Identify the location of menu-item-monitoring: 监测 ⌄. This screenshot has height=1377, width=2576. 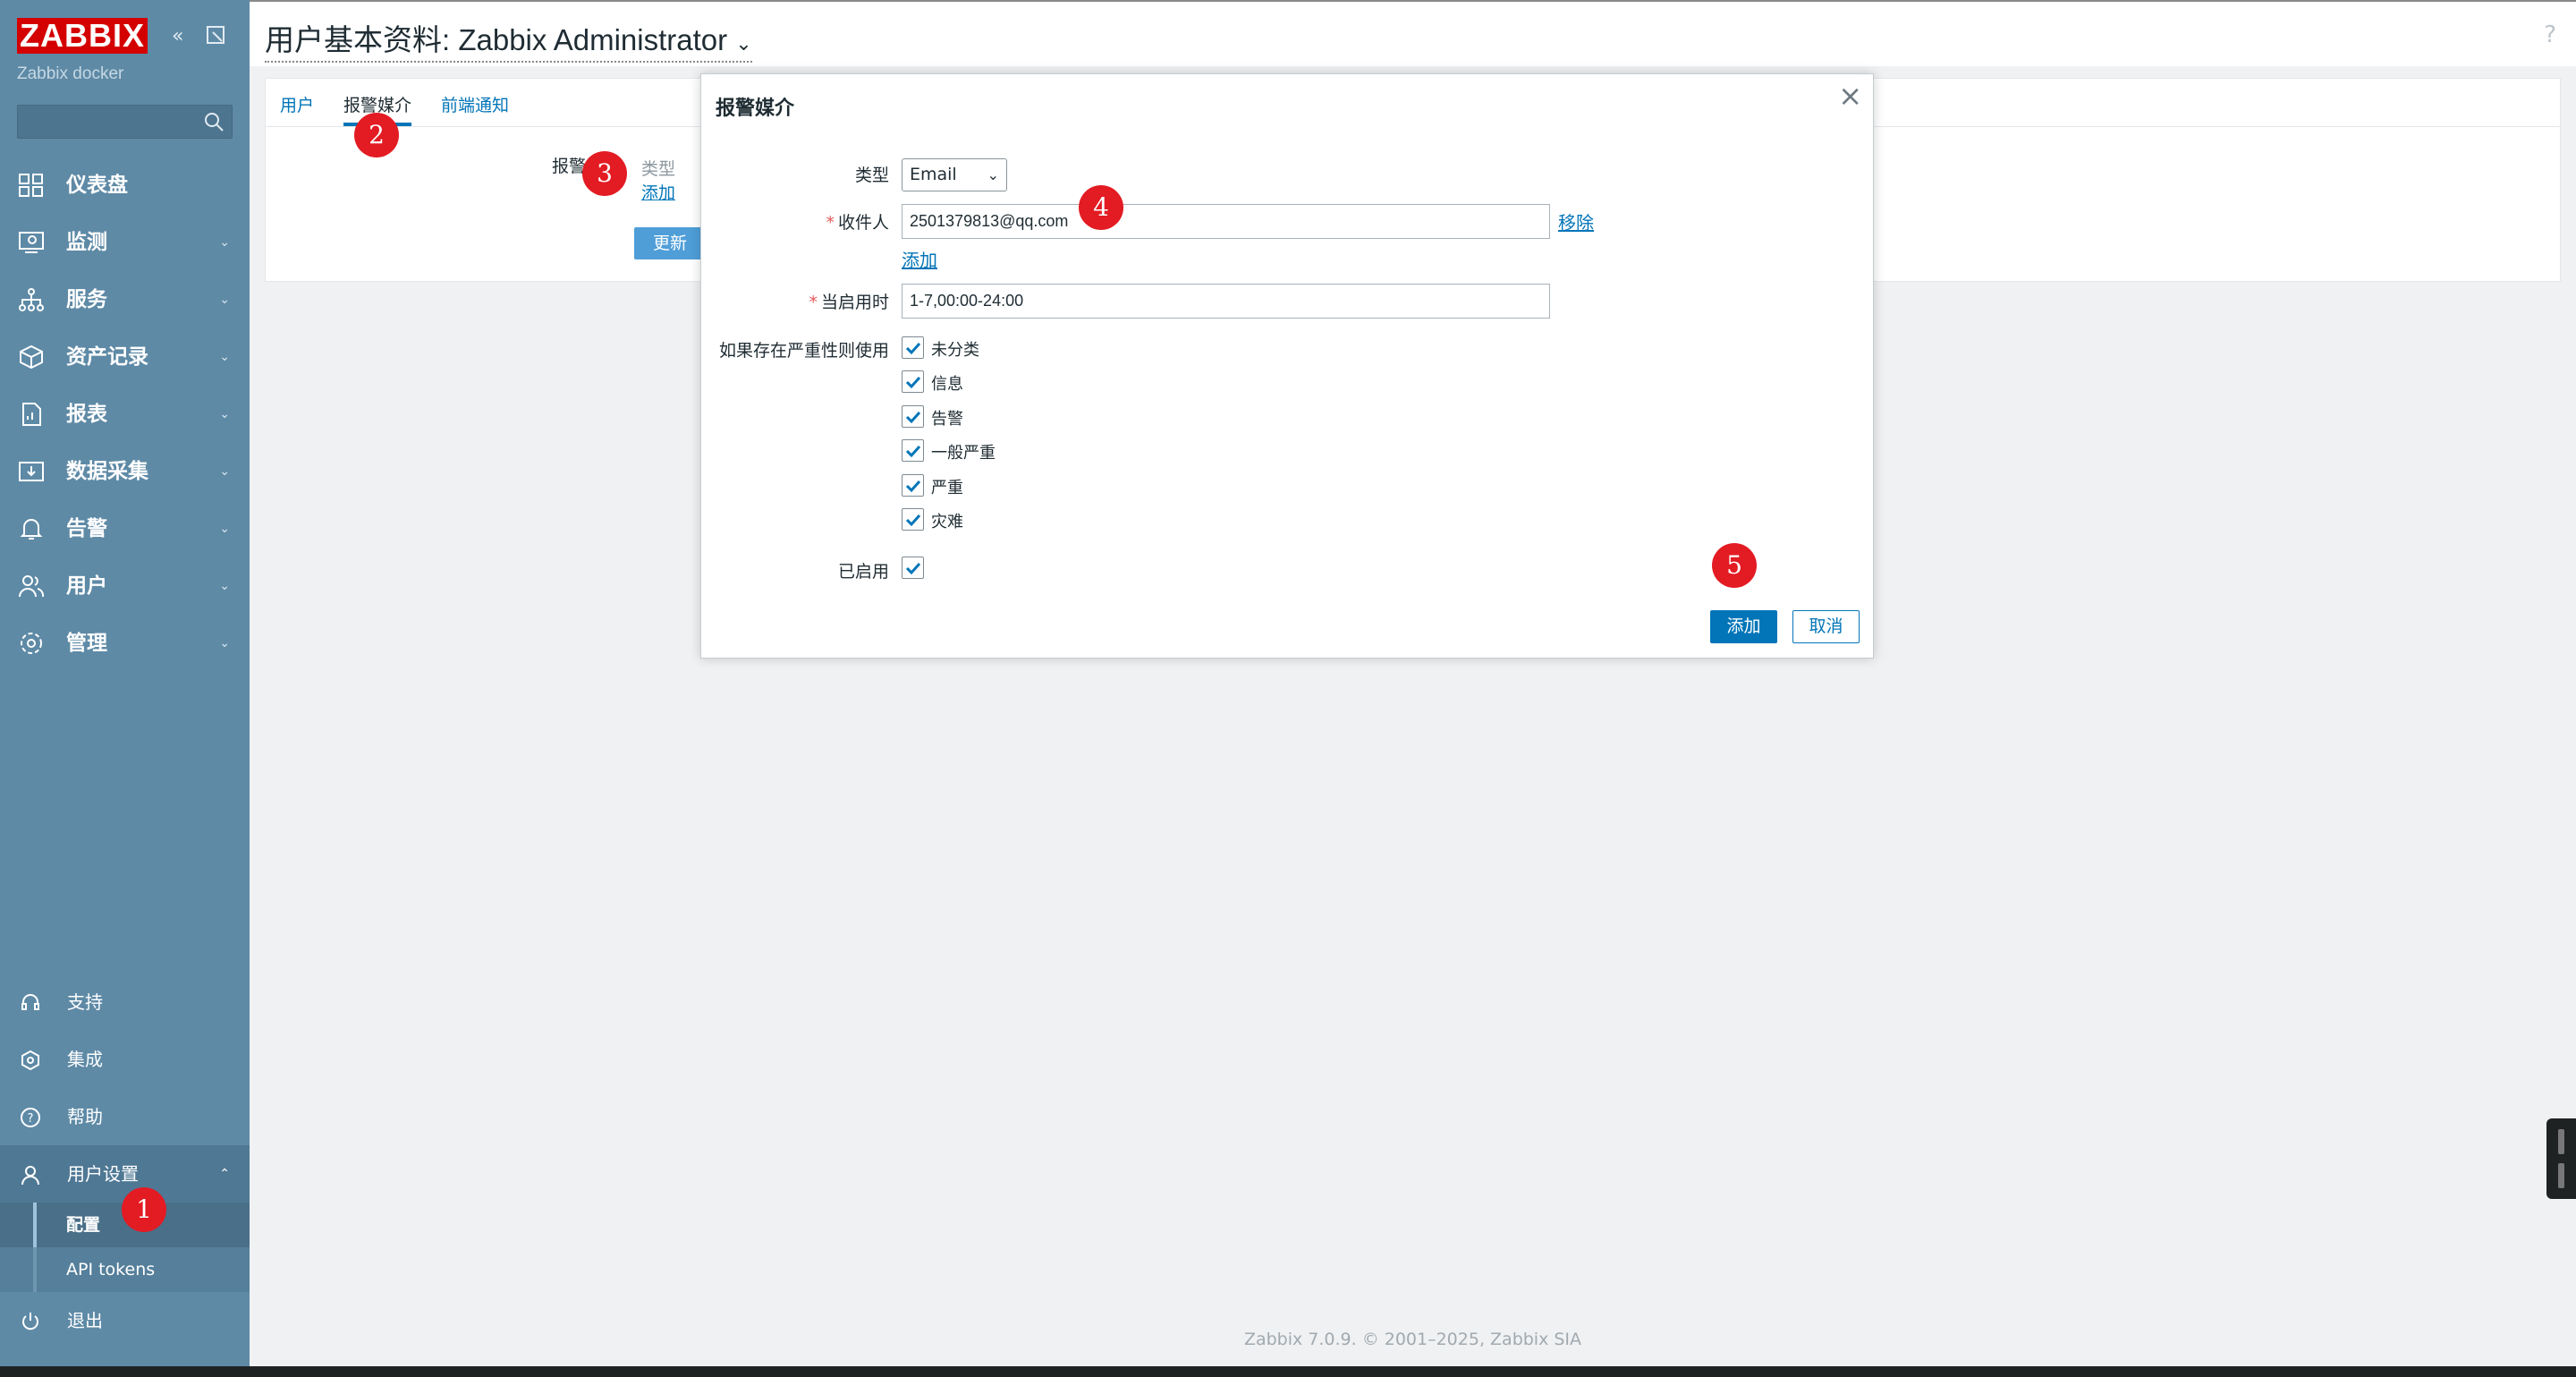
(125, 243).